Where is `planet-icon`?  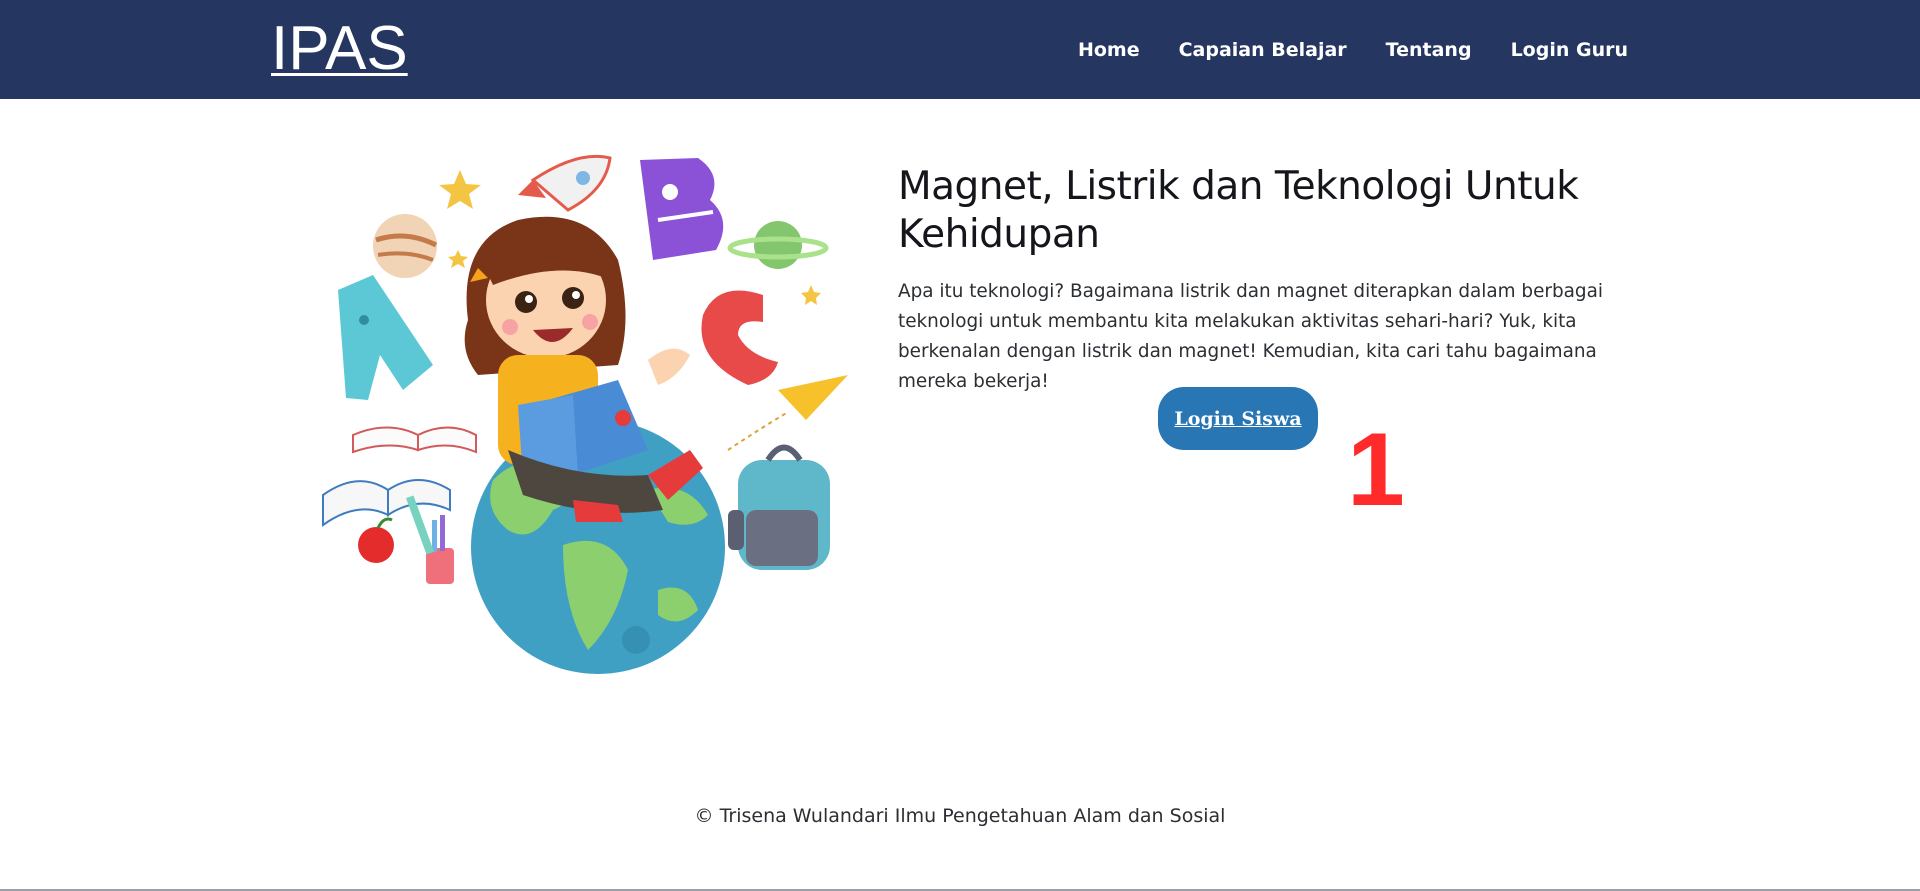
planet-icon is located at coordinates (405, 246).